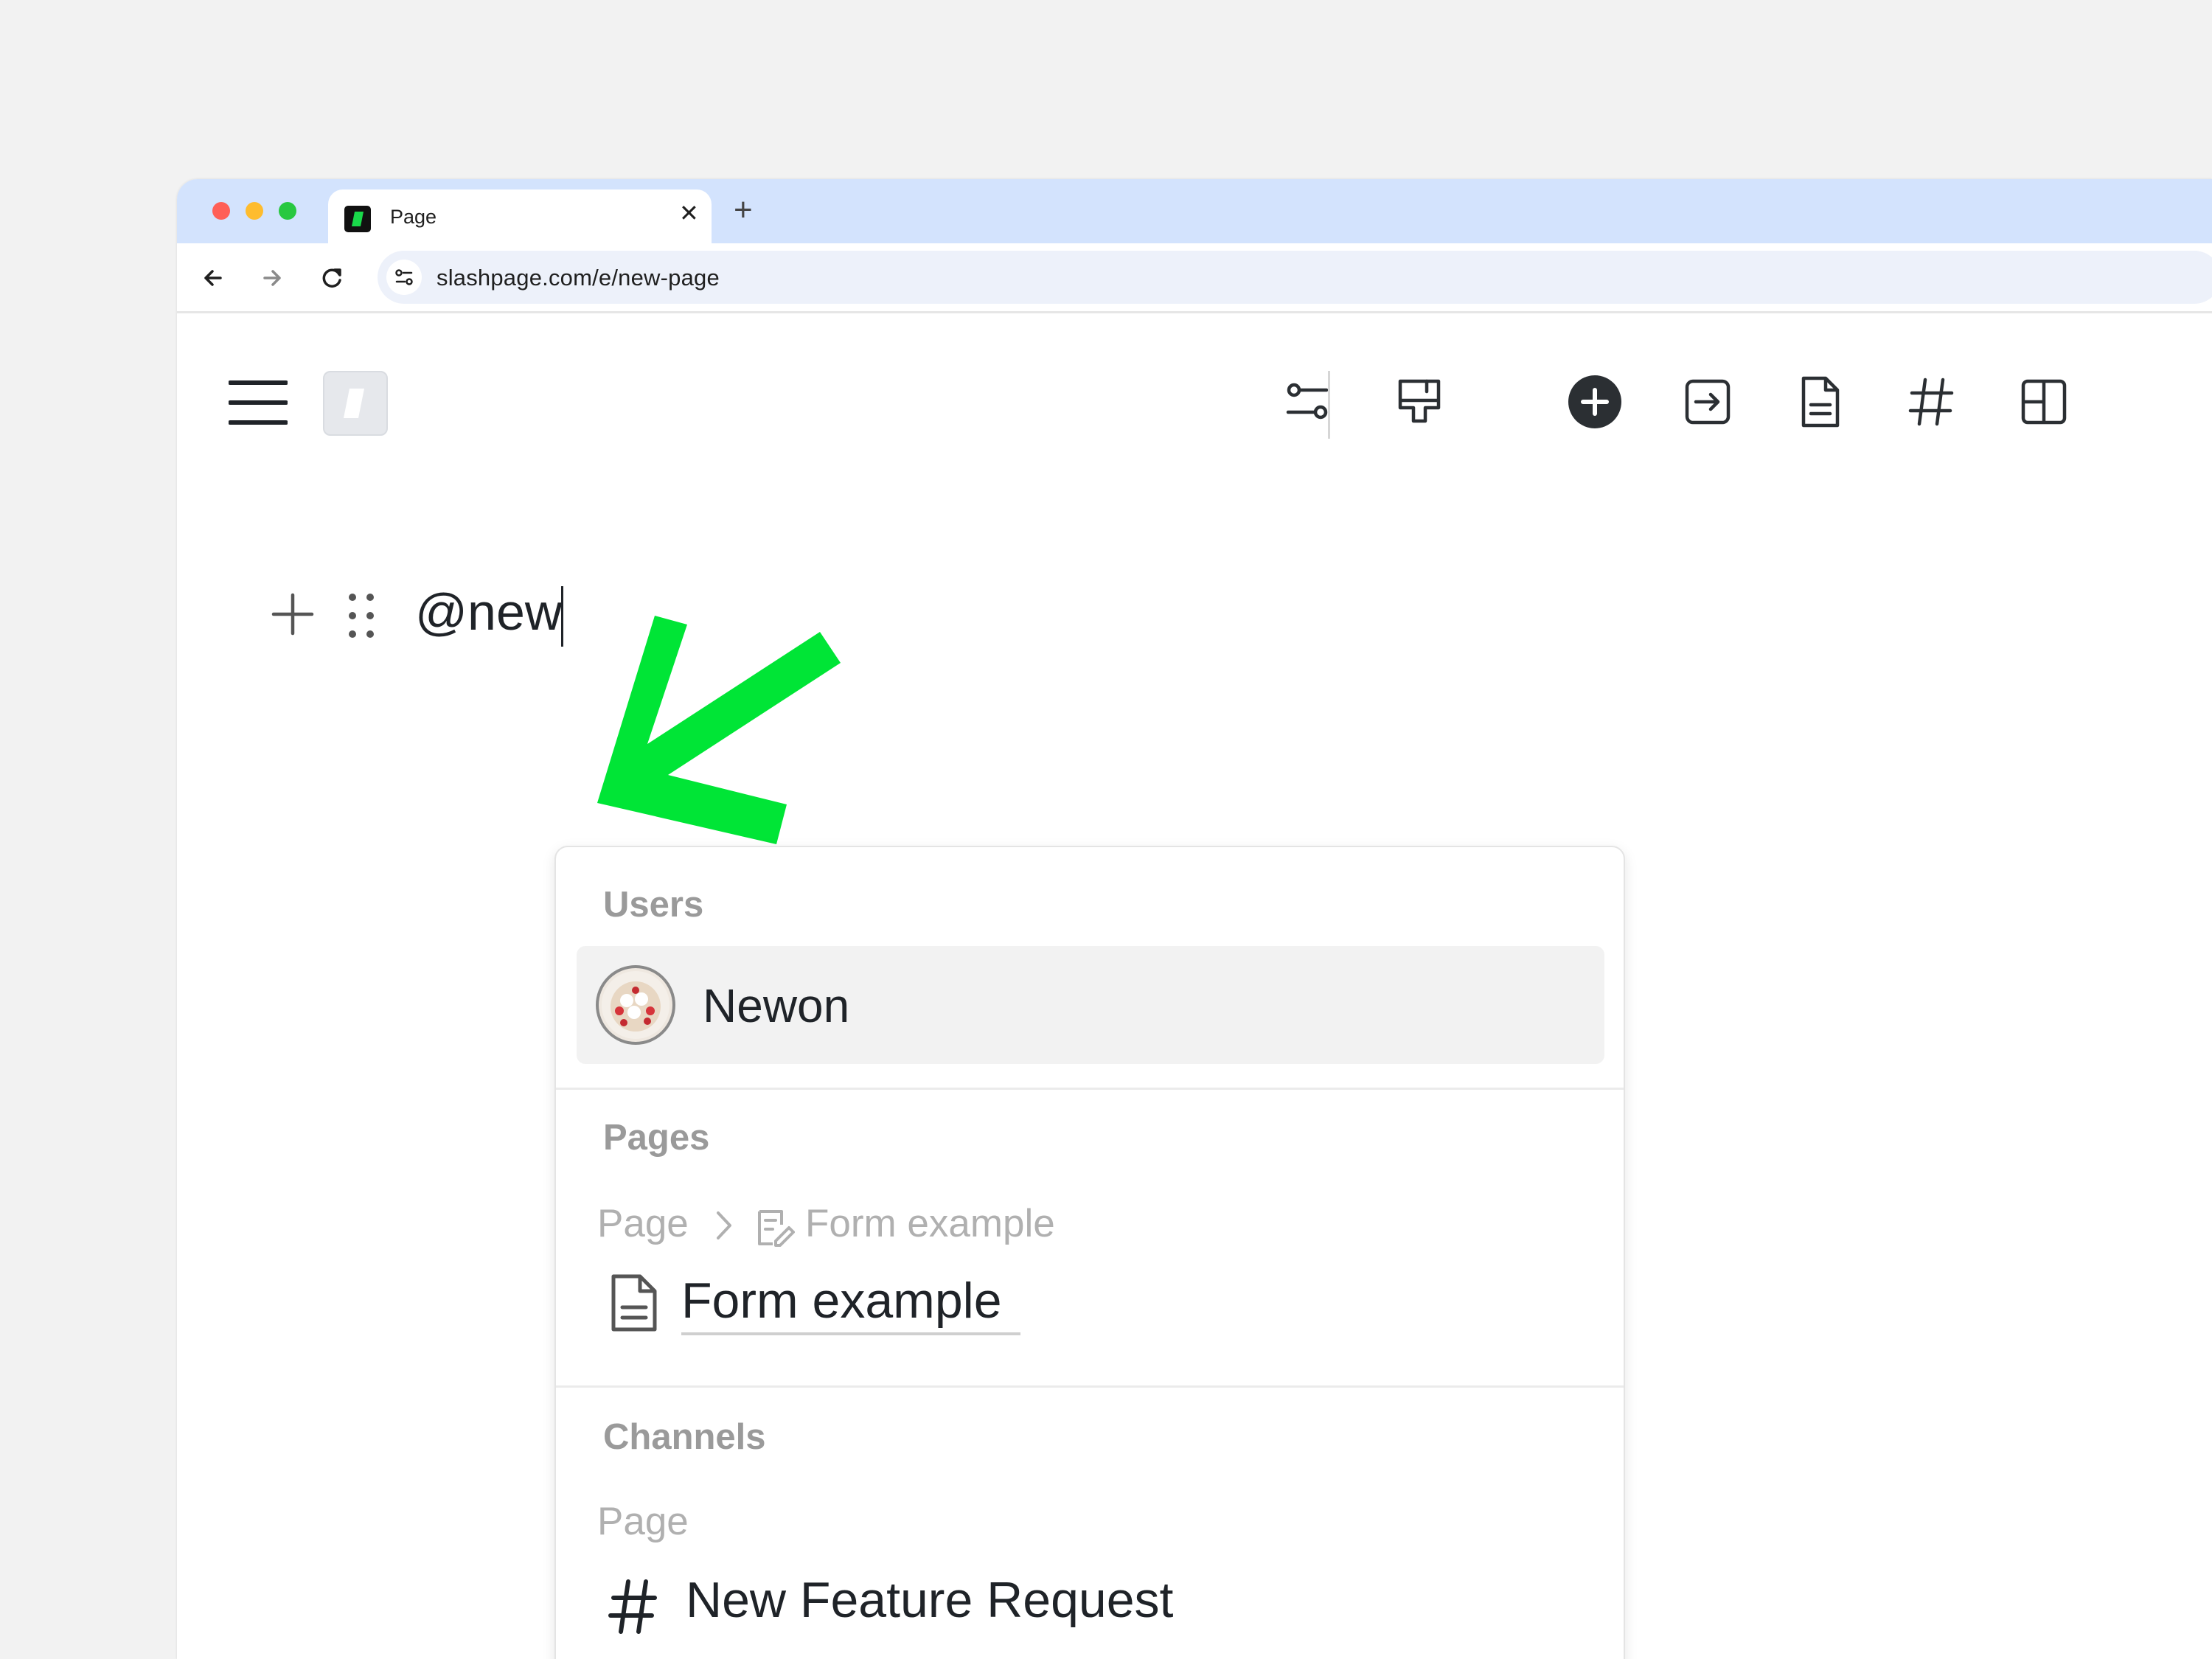  What do you see at coordinates (1419, 401) in the screenshot?
I see `paint-brush-icon` at bounding box center [1419, 401].